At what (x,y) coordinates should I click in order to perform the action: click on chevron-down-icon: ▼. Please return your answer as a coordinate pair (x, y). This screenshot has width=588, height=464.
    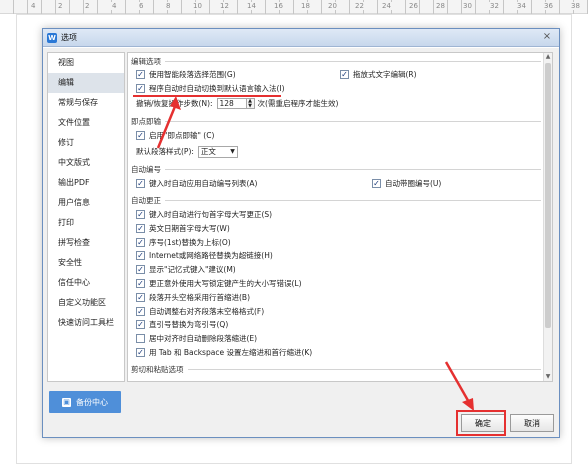
    Looking at the image, I should click on (232, 151).